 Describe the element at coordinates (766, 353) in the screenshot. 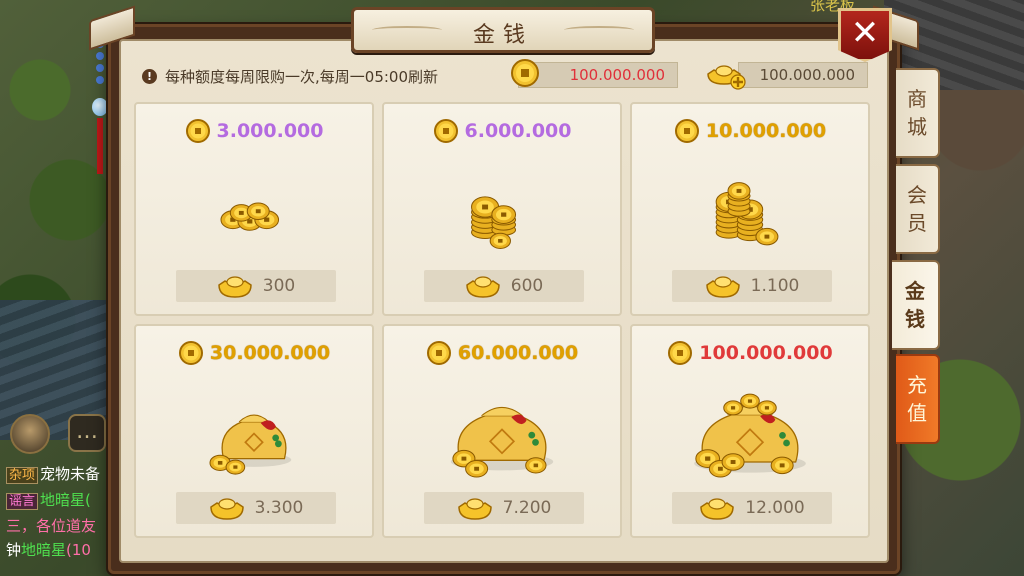

I see `pack-coin-amount: 100.000.000` at that location.